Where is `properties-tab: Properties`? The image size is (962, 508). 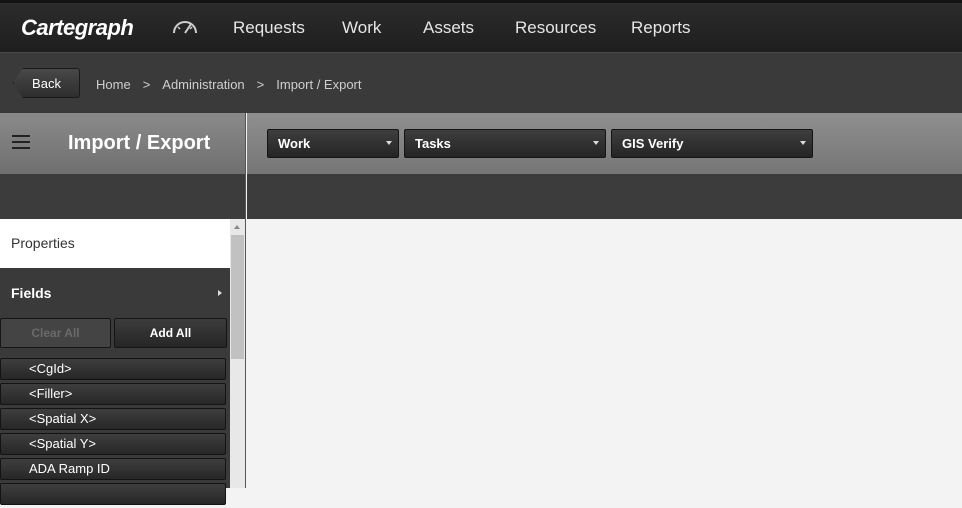
properties-tab: Properties is located at coordinates (115, 243).